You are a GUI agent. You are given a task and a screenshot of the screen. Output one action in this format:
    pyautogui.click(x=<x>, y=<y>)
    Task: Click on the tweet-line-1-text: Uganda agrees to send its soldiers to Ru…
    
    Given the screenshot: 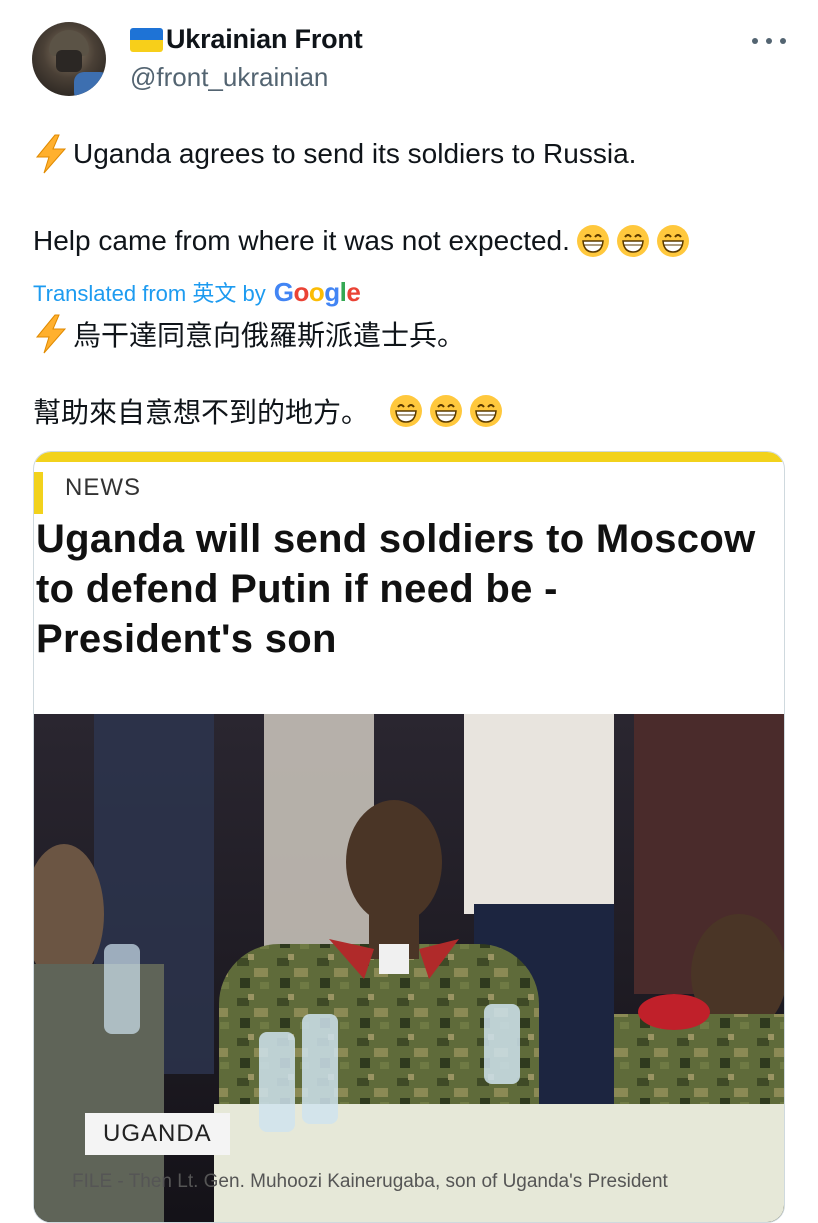 What is the action you would take?
    pyautogui.click(x=355, y=153)
    